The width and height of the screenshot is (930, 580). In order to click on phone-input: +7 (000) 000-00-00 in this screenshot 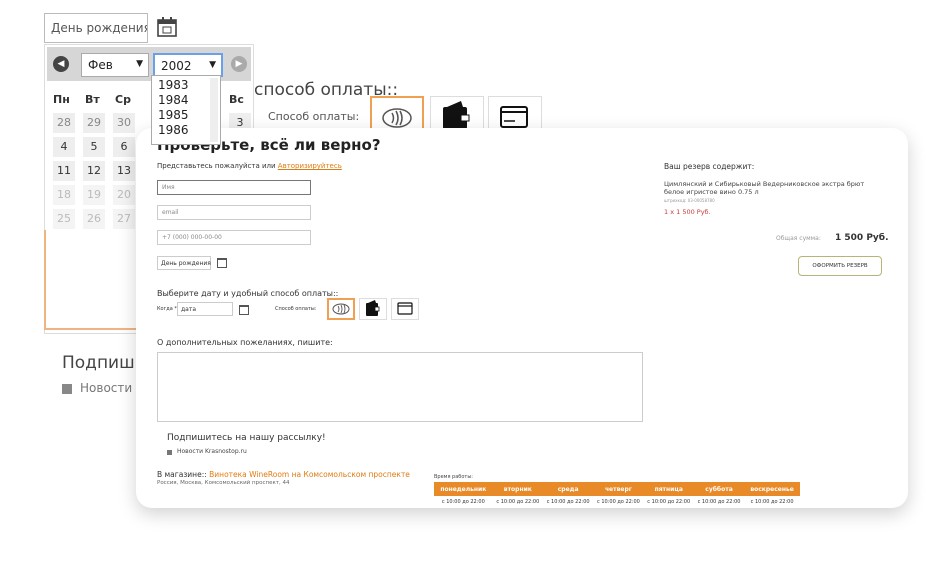, I will do `click(234, 237)`.